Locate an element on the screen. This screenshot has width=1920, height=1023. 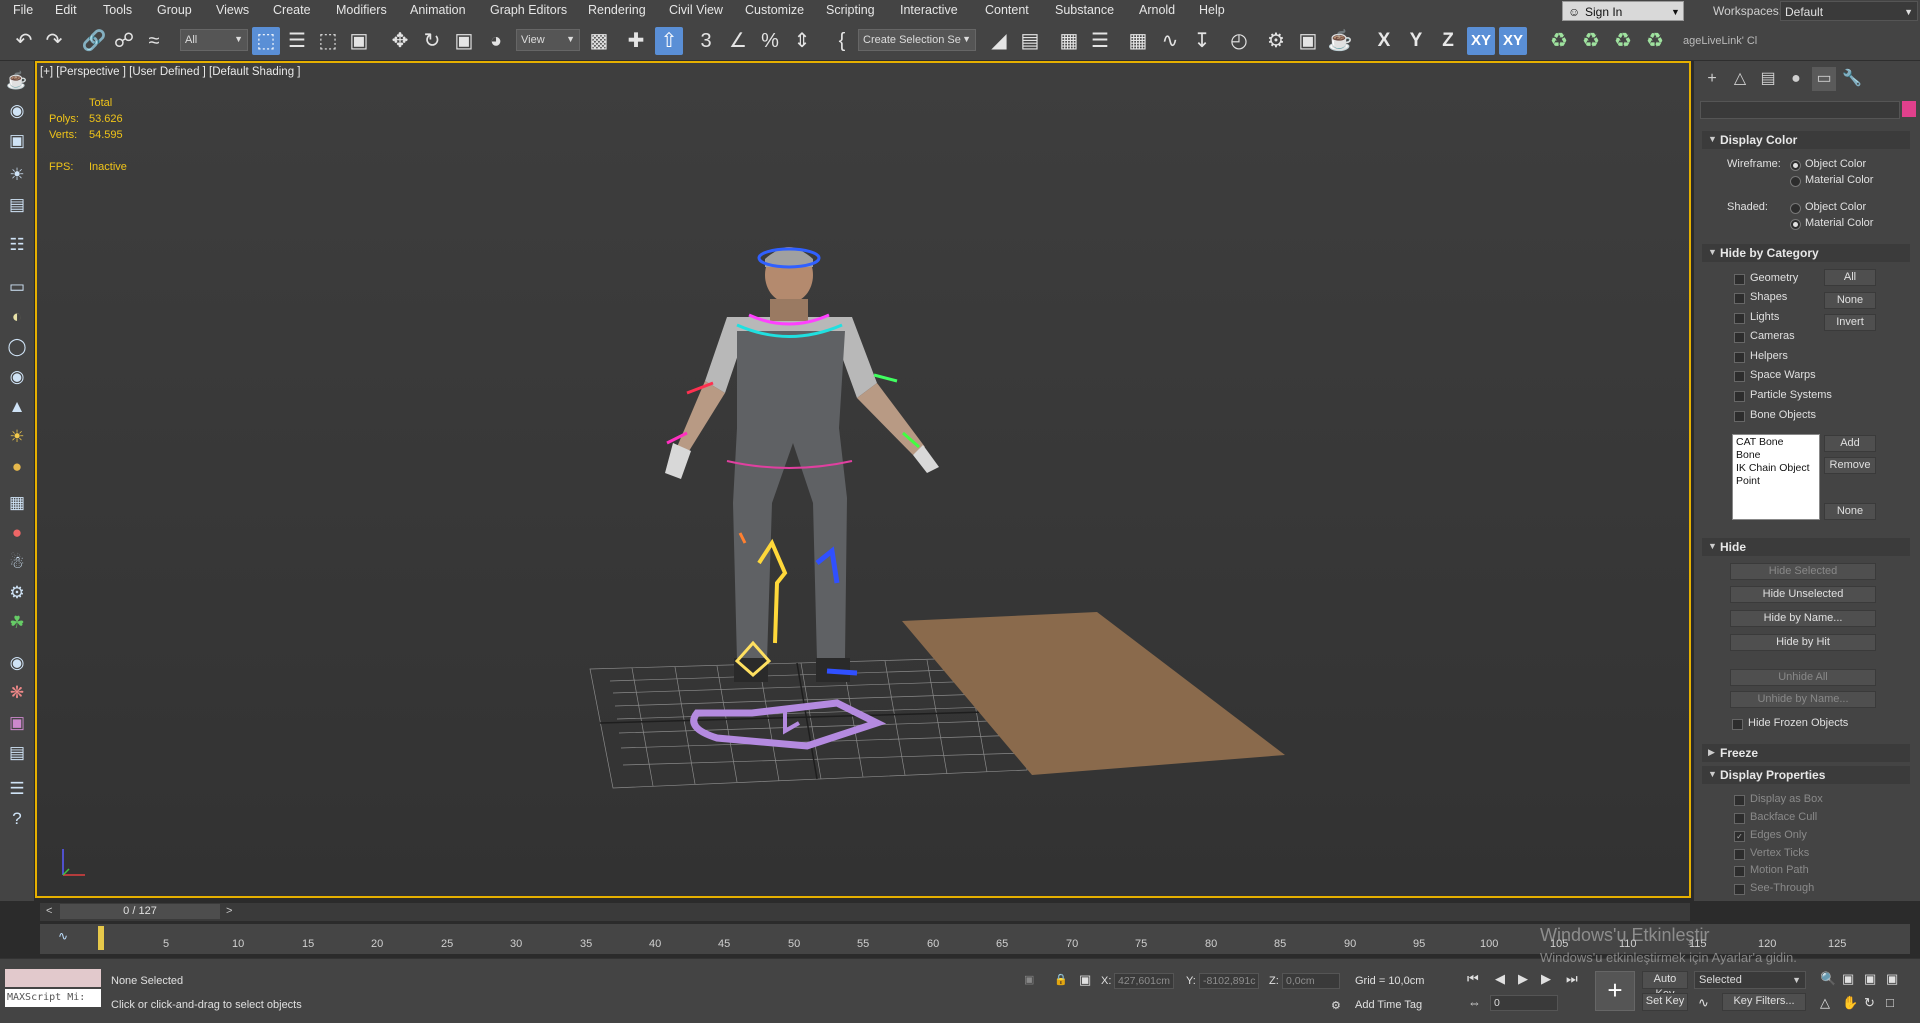
dope-sheet-icon: ↧ is located at coordinates (1202, 41).